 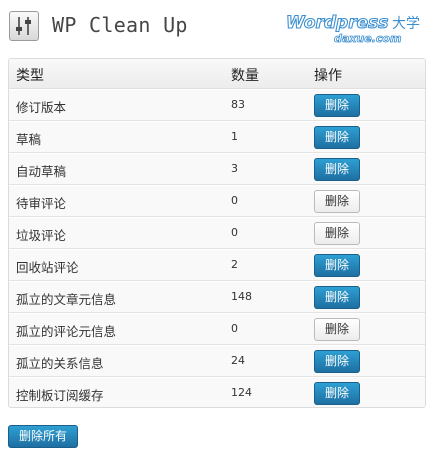 What do you see at coordinates (60, 363) in the screenshot?
I see `row-type-label: 孤立的关系信息` at bounding box center [60, 363].